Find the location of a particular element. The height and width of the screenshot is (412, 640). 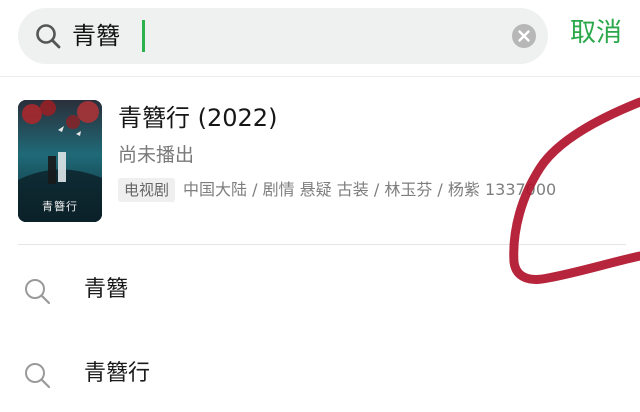

result-status: 尚未播出 is located at coordinates (156, 155).